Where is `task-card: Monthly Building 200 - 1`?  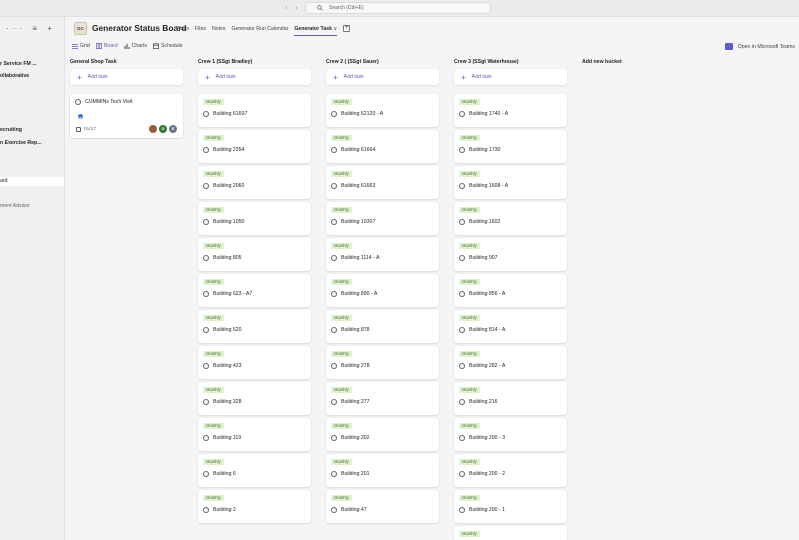
task-card: Monthly Building 200 - 1 is located at coordinates (510, 506).